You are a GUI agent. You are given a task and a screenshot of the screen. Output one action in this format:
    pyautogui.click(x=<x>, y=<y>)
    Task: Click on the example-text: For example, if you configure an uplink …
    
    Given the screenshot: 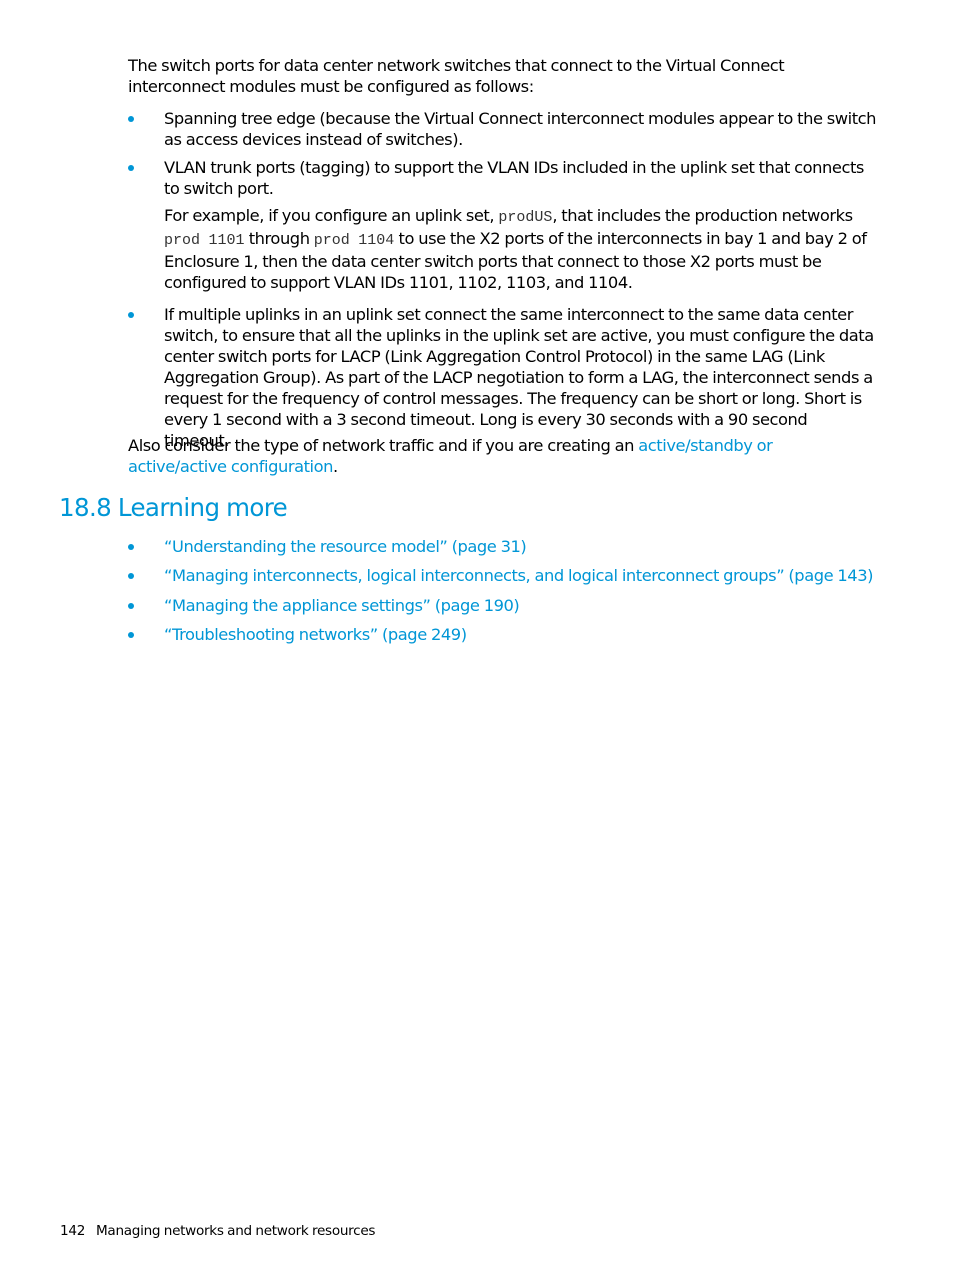 What is the action you would take?
    pyautogui.click(x=331, y=215)
    